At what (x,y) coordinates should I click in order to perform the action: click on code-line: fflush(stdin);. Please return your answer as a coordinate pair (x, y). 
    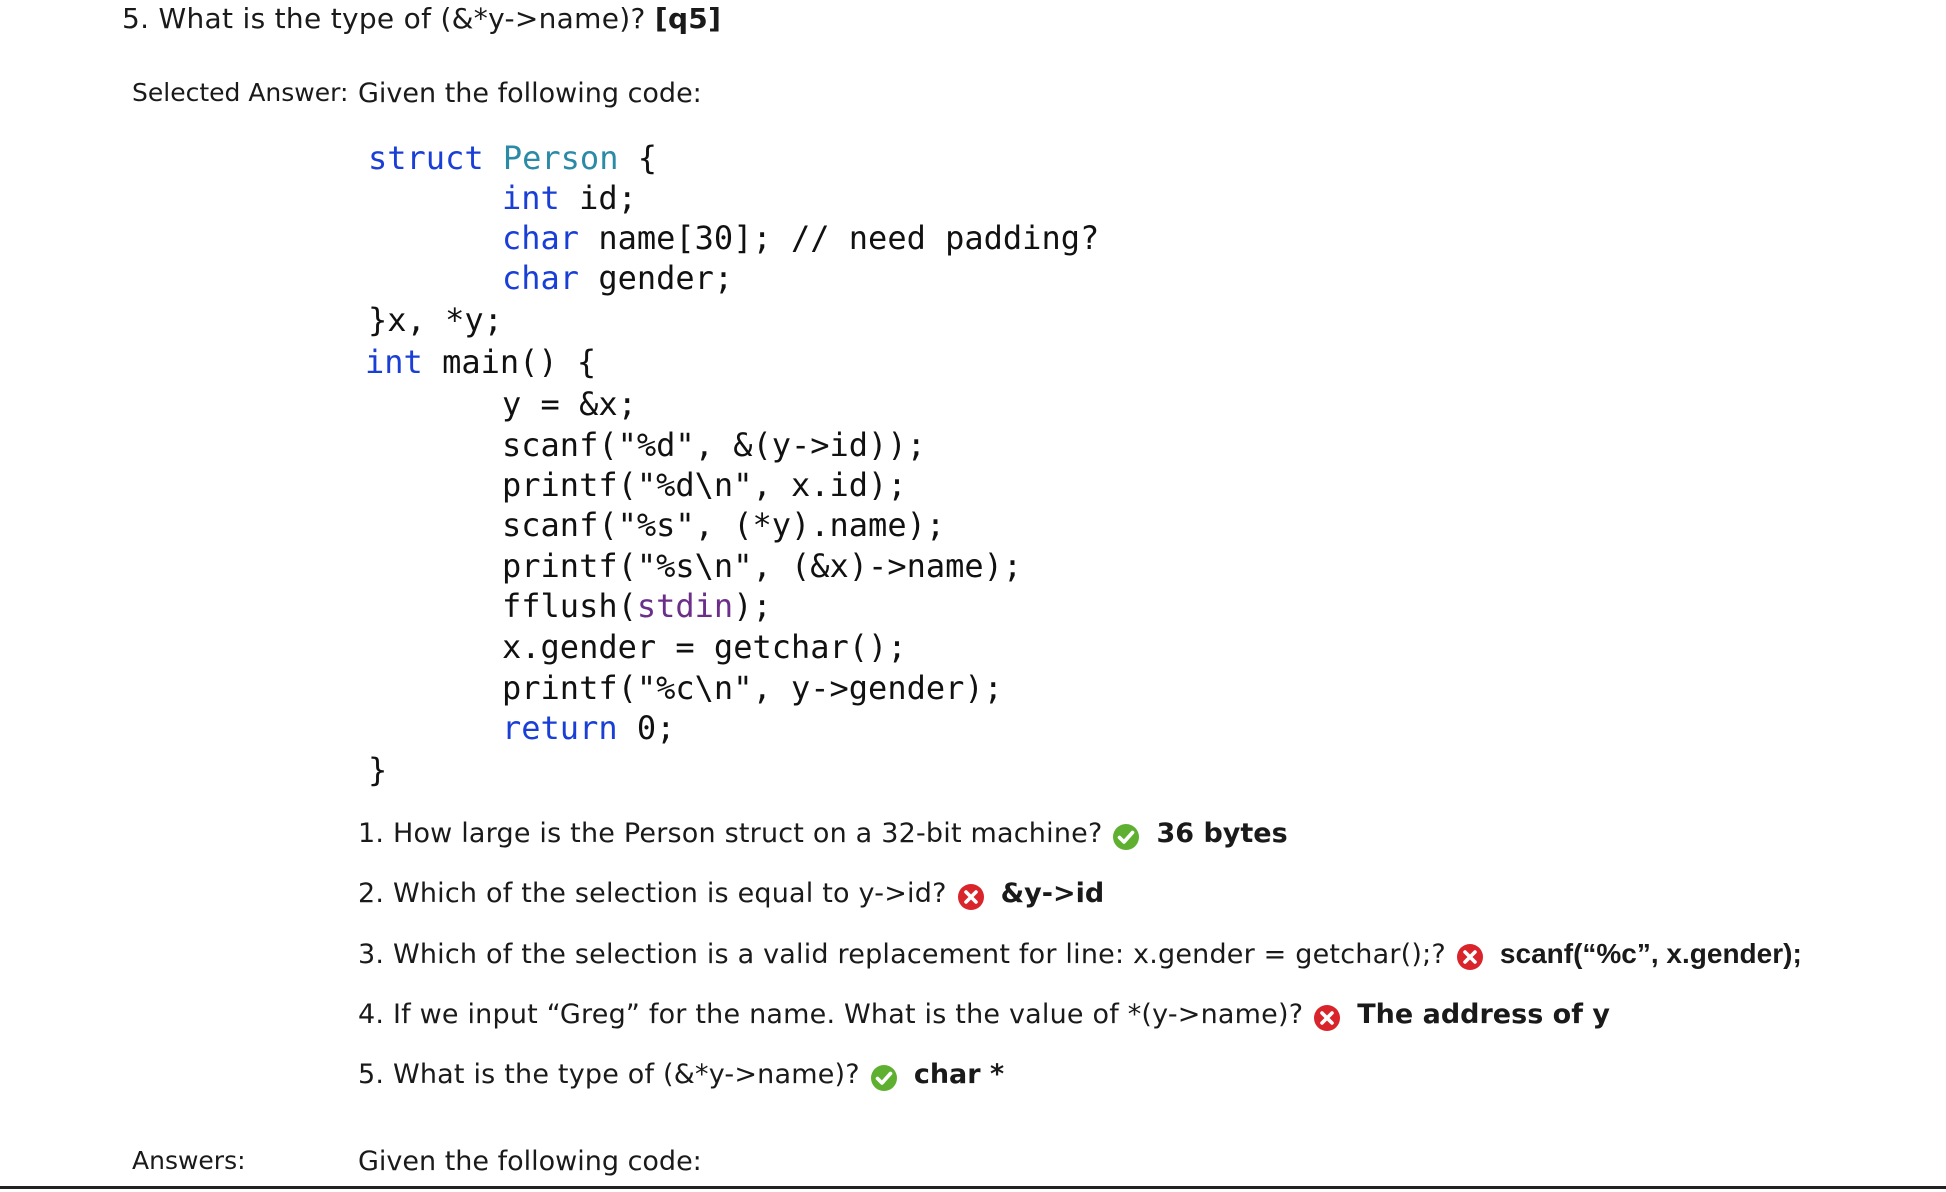
    Looking at the image, I should click on (637, 606).